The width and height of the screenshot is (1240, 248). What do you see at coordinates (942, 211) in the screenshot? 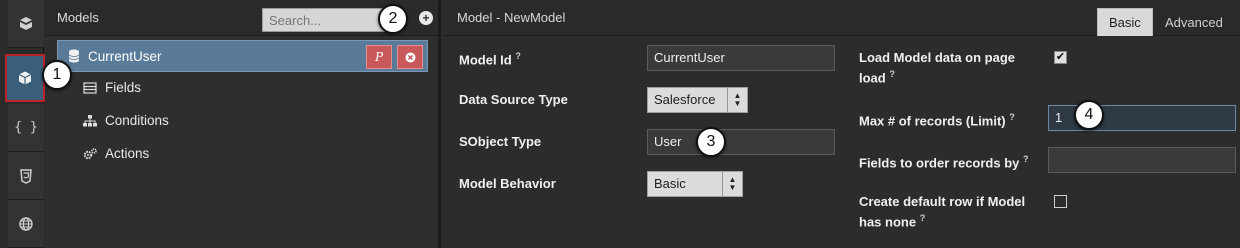
I see `create-default-row-label: Create default row if Model has none ?` at bounding box center [942, 211].